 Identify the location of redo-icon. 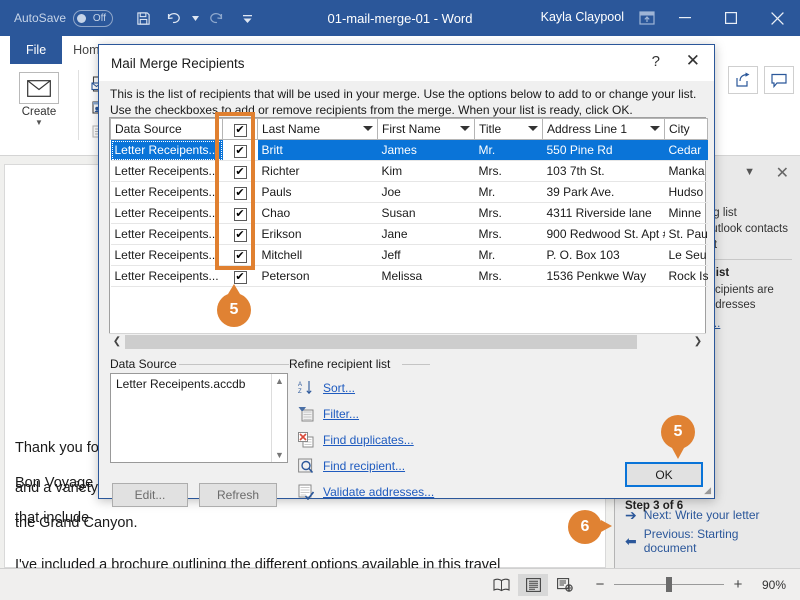
(217, 18).